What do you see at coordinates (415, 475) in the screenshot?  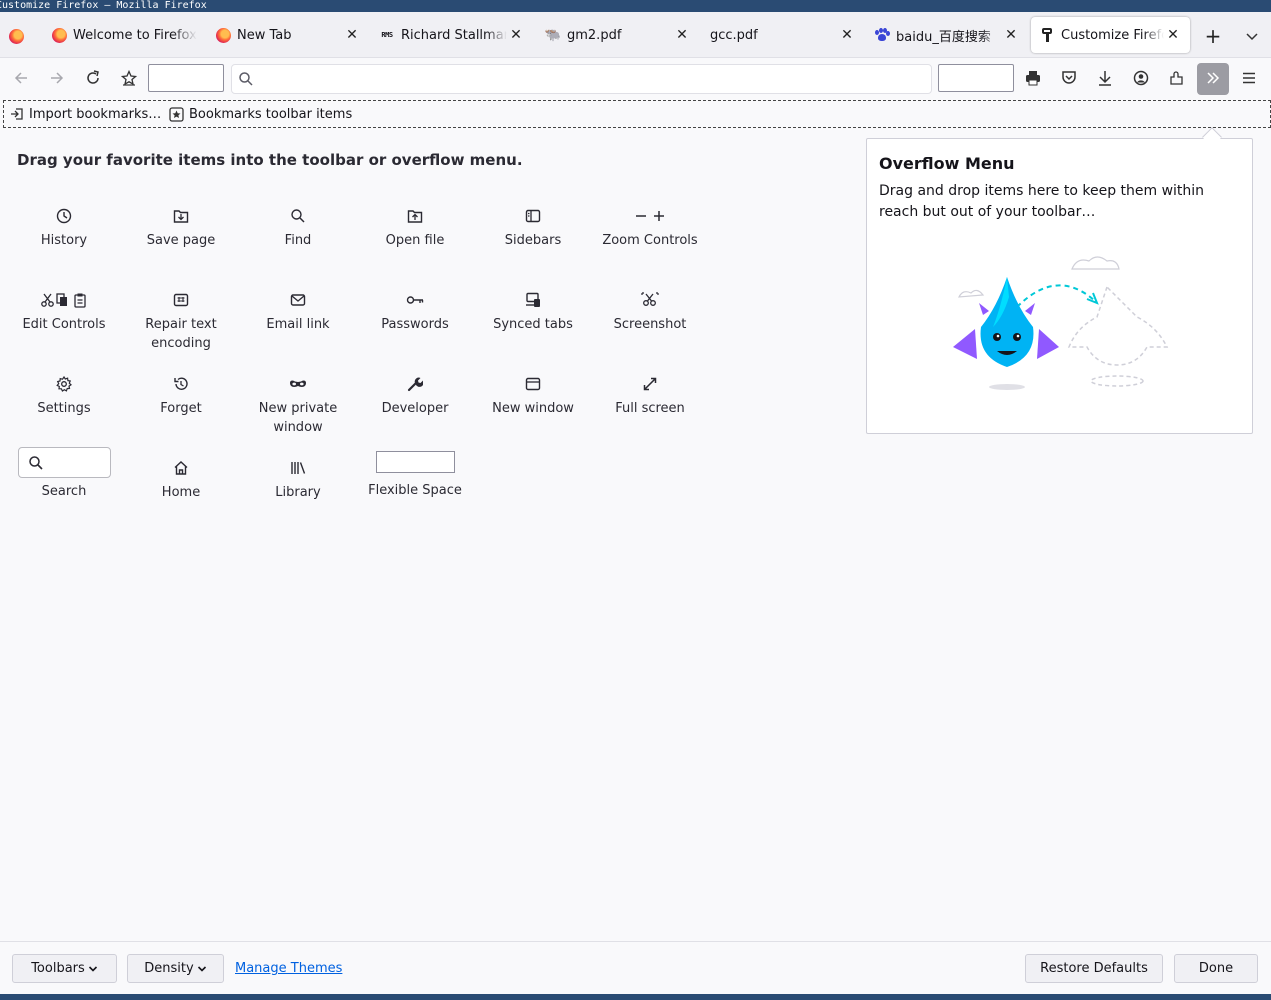 I see `palette-item-flexible-space: Flexible Space` at bounding box center [415, 475].